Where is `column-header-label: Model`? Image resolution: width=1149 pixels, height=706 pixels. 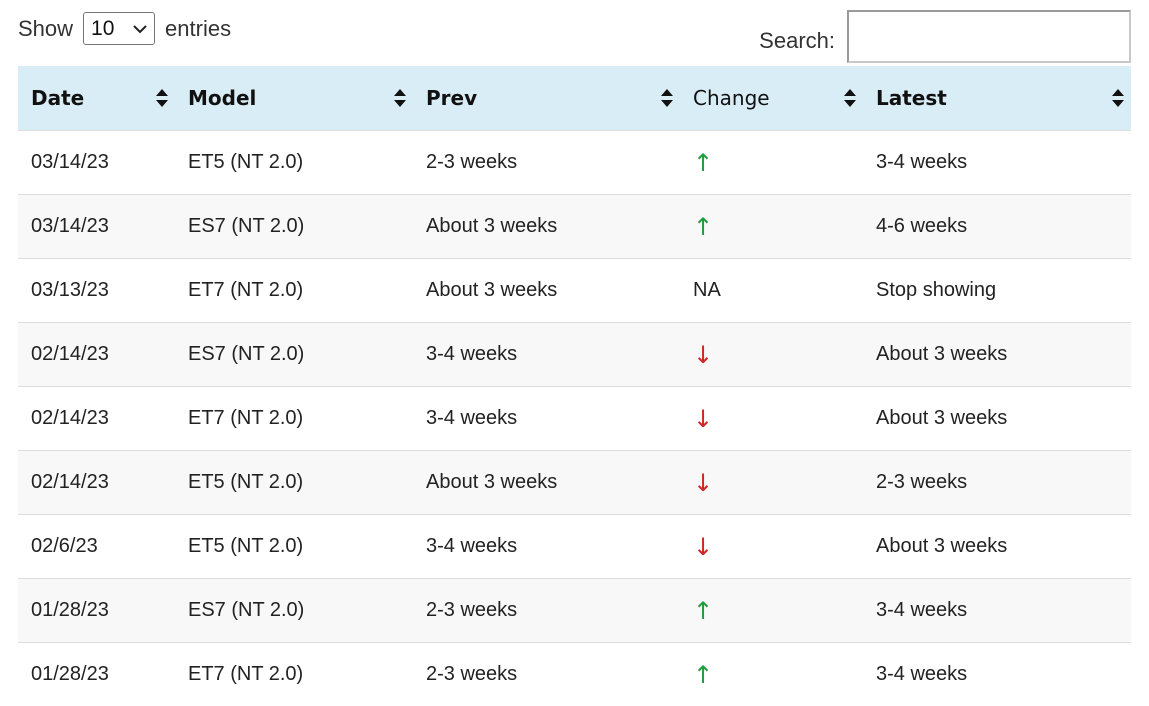
column-header-label: Model is located at coordinates (222, 98).